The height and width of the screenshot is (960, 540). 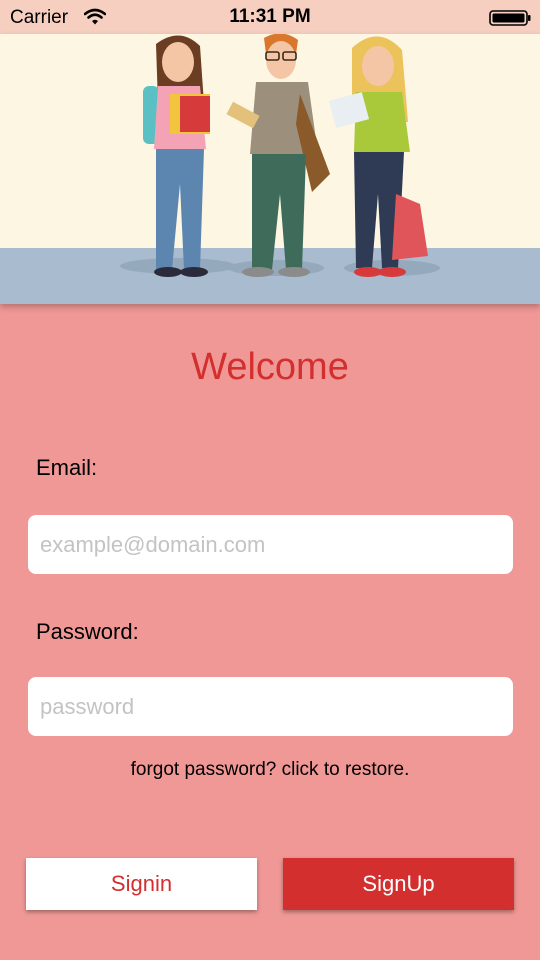 I want to click on student-middle, so click(x=278, y=155).